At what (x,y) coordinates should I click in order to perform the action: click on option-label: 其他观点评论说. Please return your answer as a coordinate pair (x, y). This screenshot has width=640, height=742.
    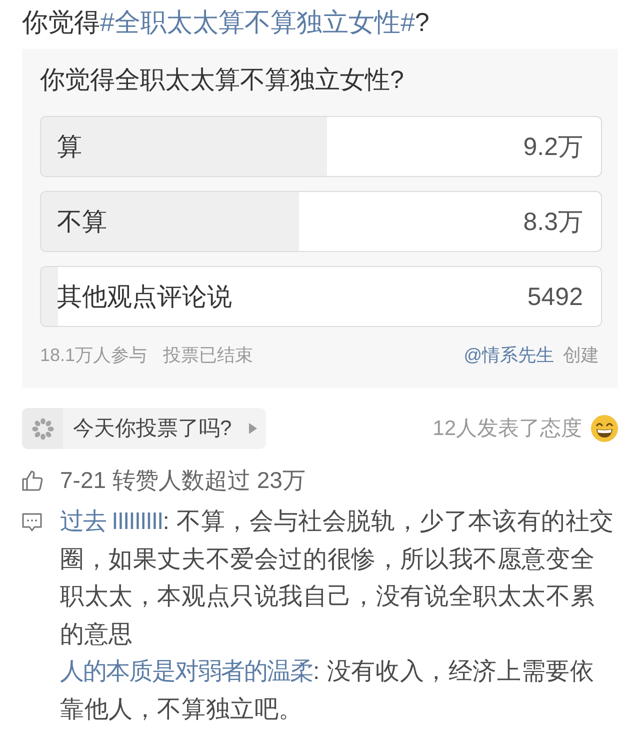
    Looking at the image, I should click on (144, 297).